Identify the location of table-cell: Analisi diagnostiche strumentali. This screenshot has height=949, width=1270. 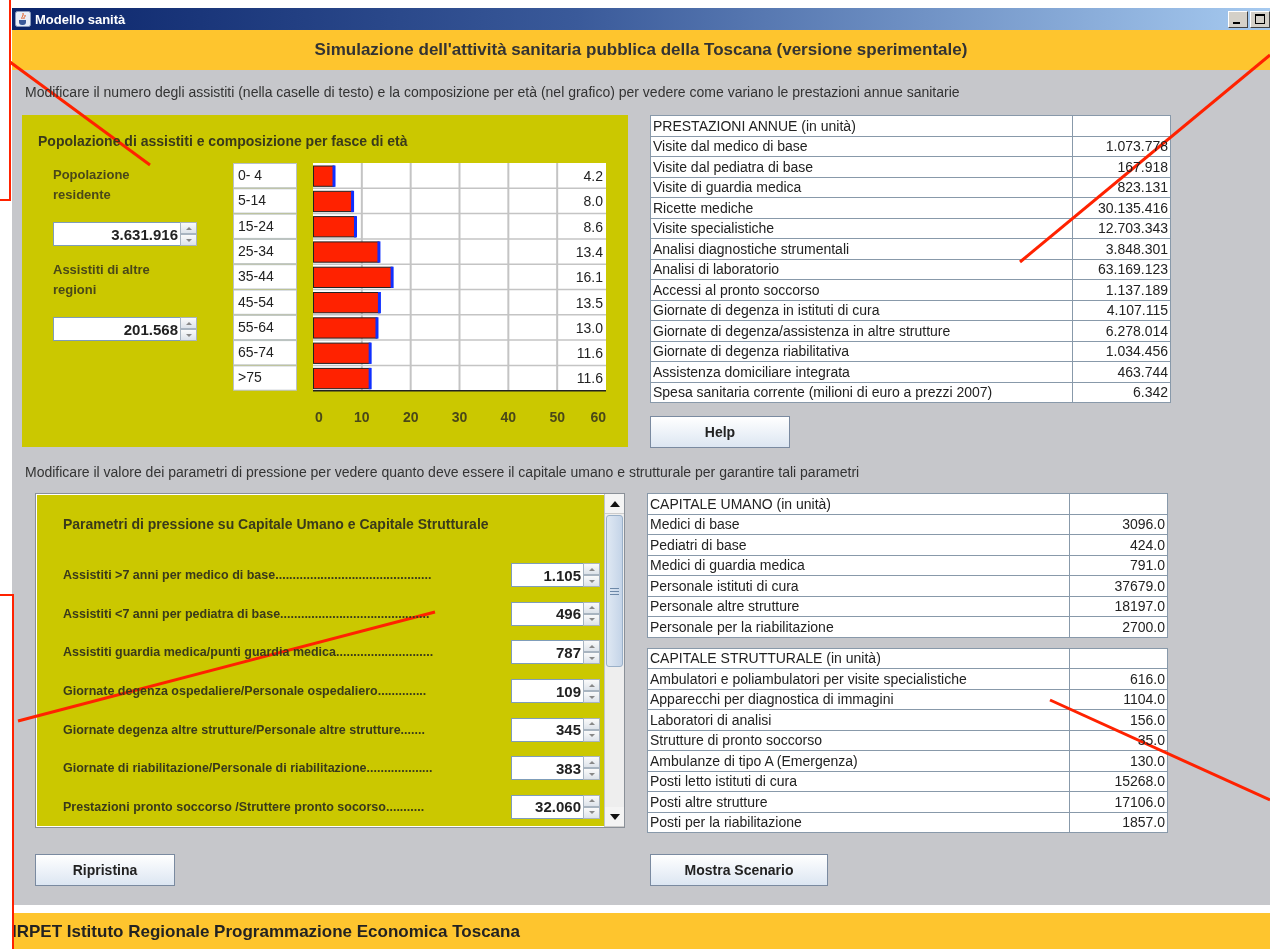
(861, 248).